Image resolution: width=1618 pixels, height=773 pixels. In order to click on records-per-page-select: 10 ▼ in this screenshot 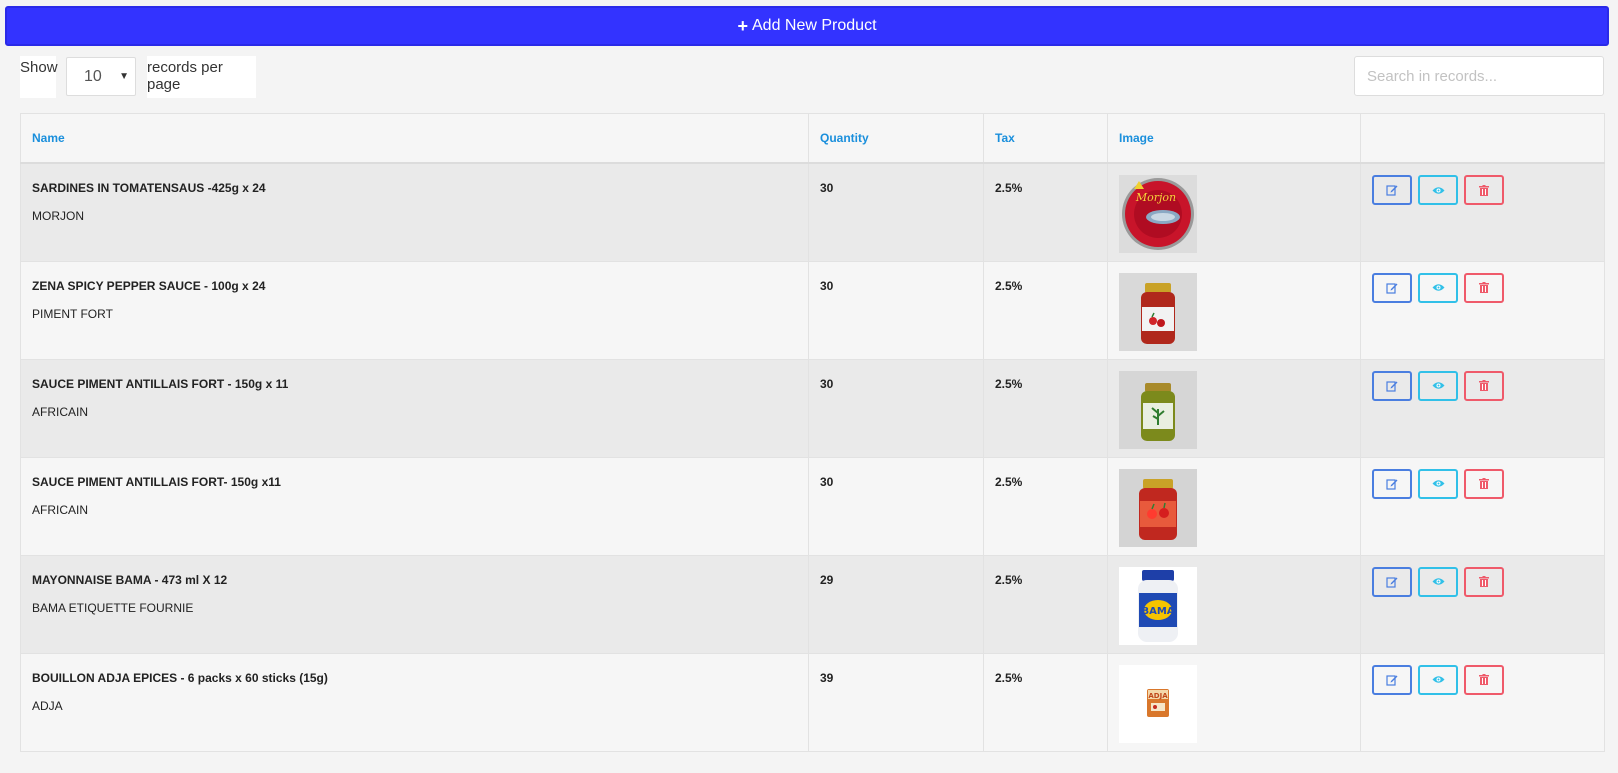, I will do `click(101, 76)`.